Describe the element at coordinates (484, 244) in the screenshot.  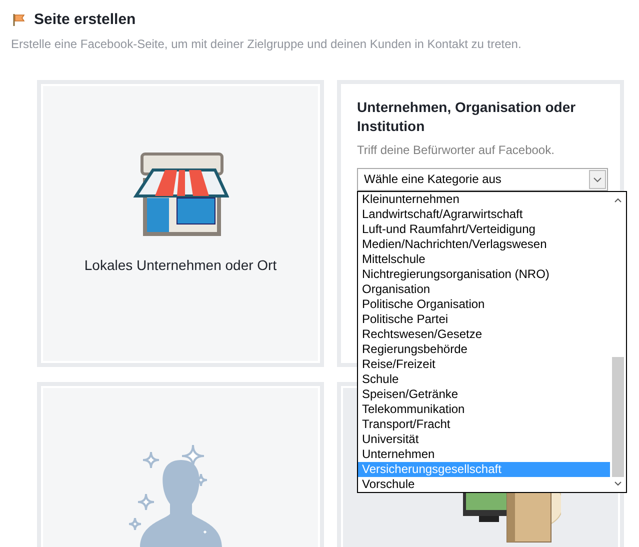
I see `dropdown-option: Medien/Nachrichten/Verlagswesen` at that location.